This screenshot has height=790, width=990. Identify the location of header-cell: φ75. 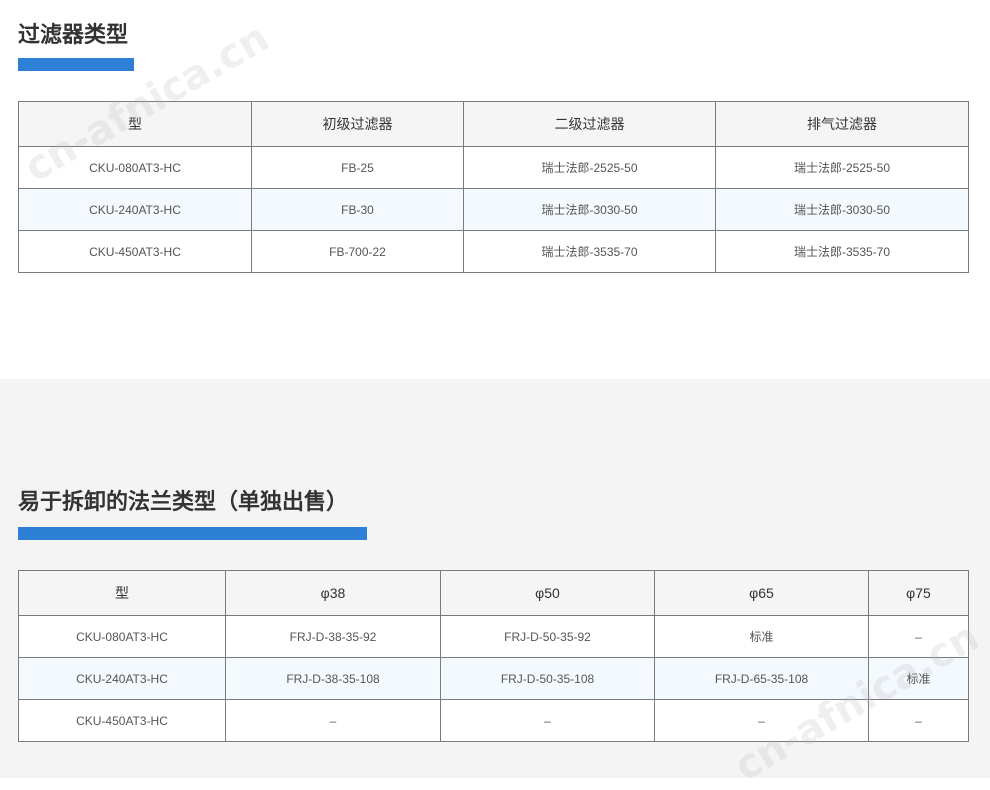
(918, 593).